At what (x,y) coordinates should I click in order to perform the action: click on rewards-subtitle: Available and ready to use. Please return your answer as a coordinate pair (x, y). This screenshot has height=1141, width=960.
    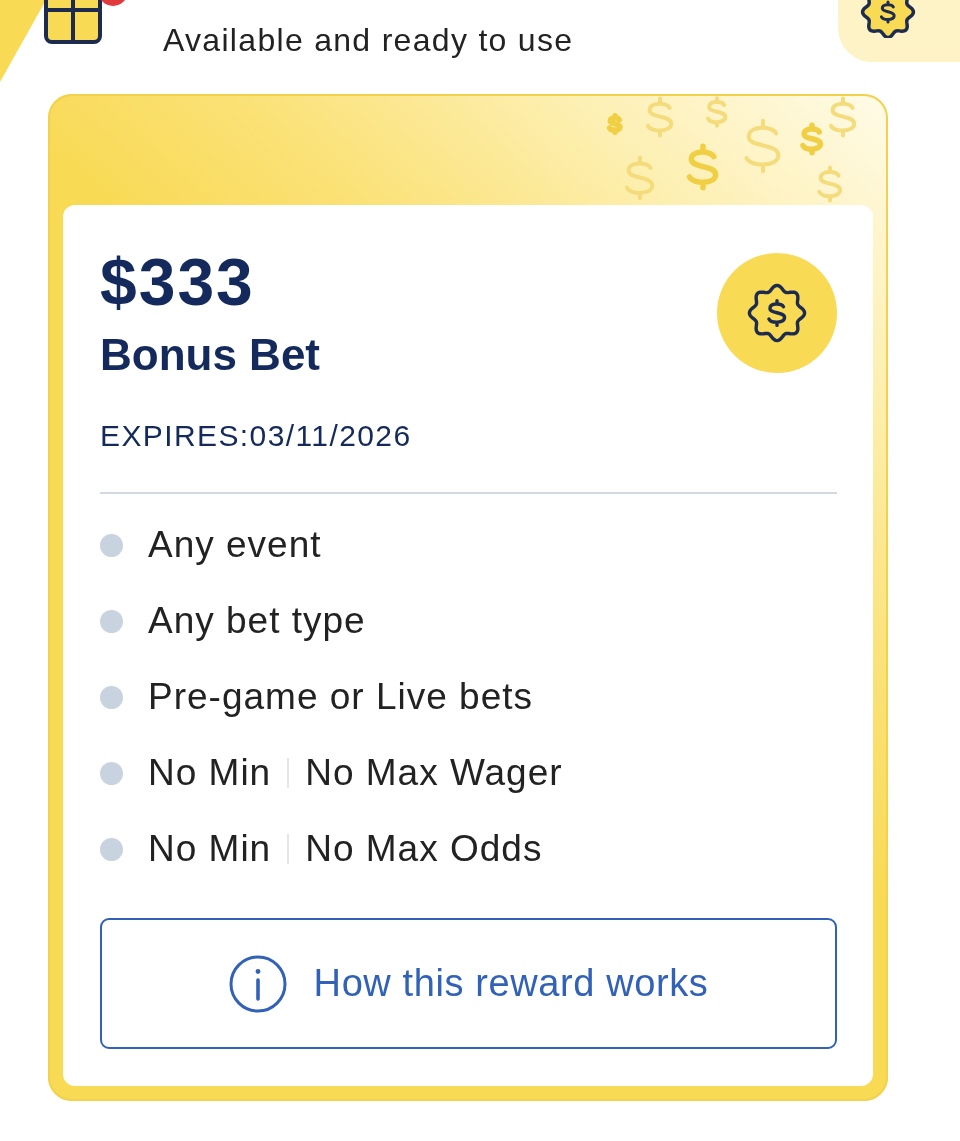
    Looking at the image, I should click on (368, 40).